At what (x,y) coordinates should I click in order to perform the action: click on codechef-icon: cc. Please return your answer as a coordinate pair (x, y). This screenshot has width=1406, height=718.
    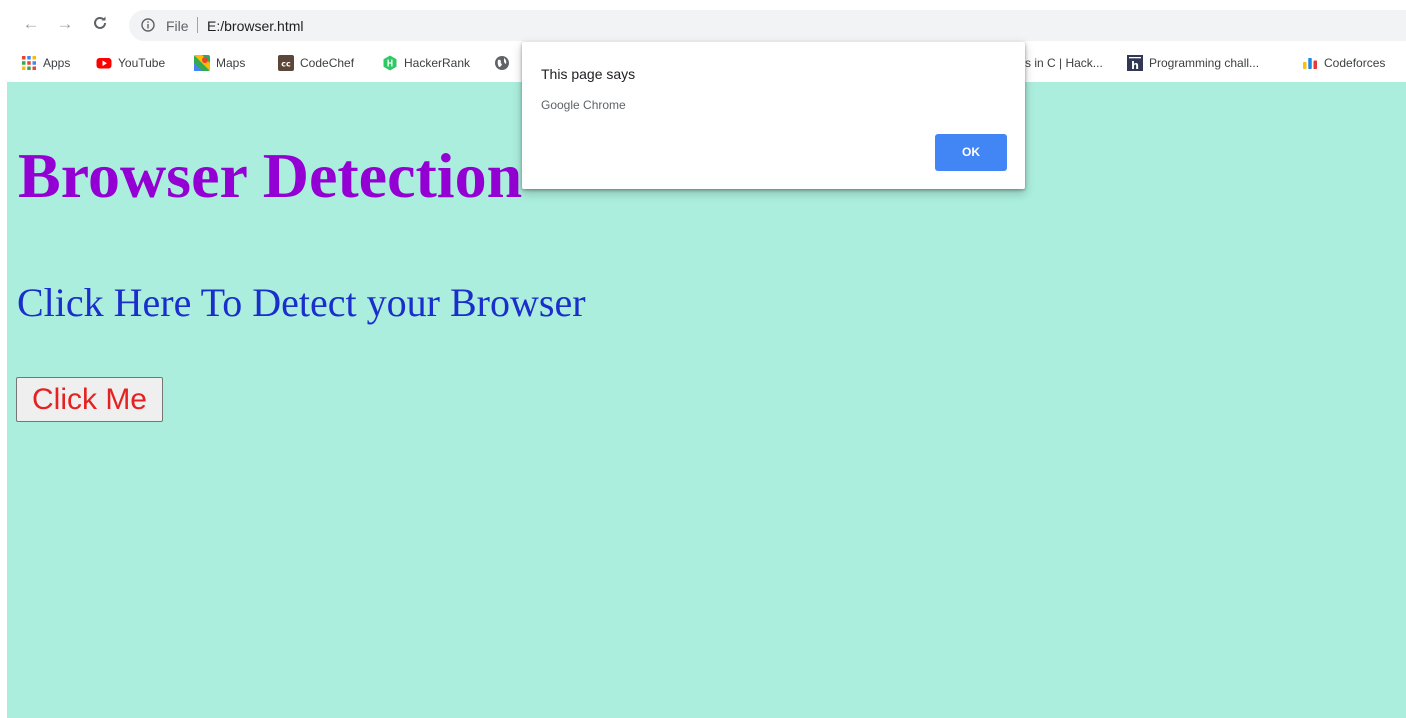
    Looking at the image, I should click on (286, 63).